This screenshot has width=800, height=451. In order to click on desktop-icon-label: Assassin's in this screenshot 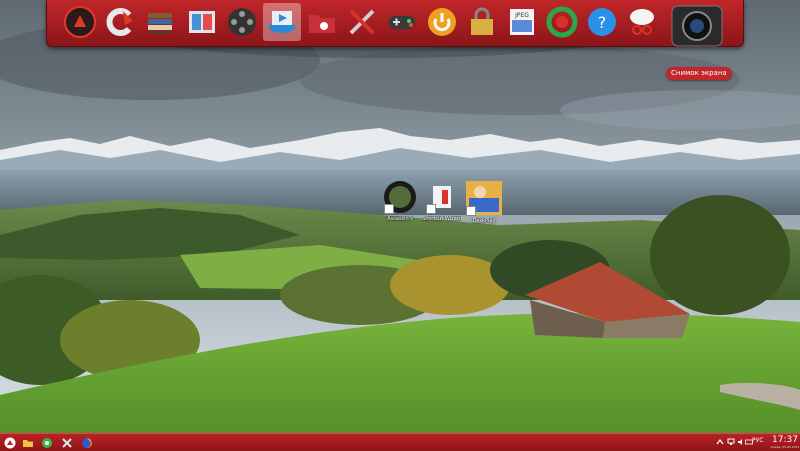, I will do `click(400, 219)`.